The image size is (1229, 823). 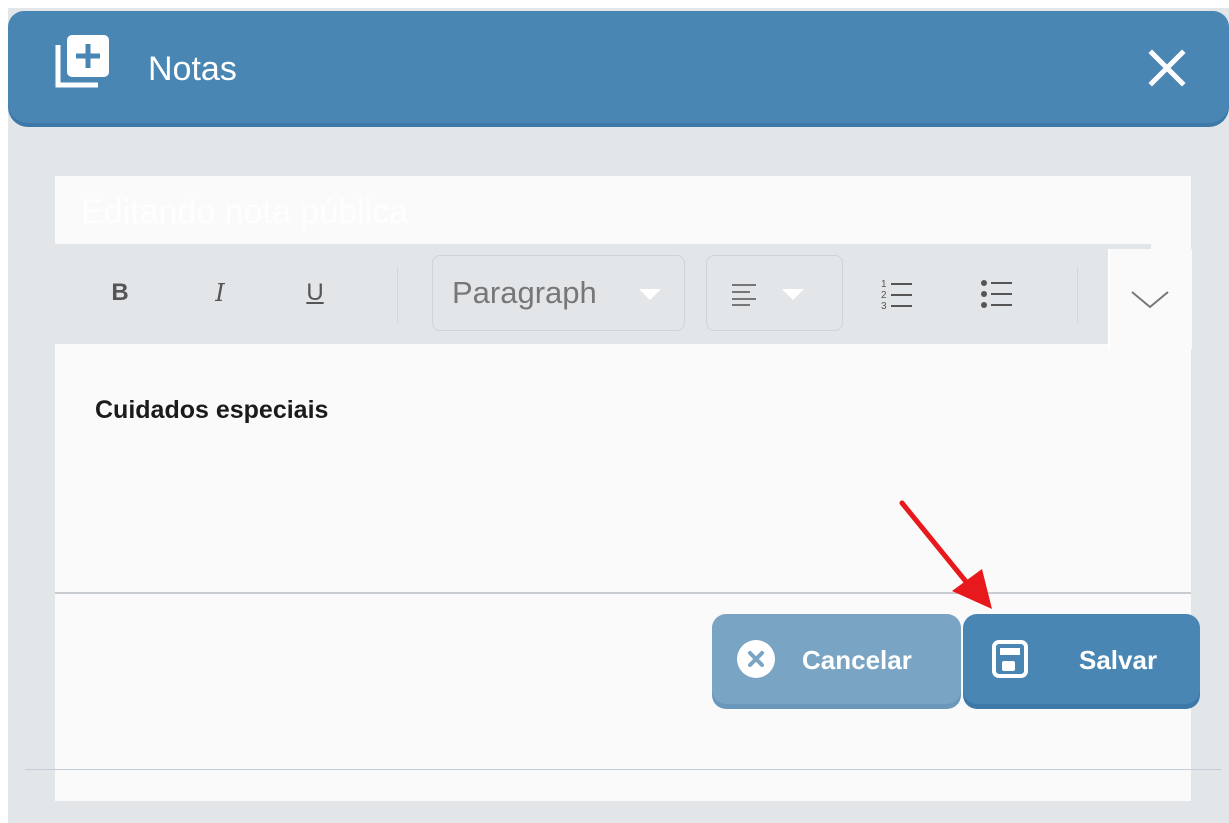 What do you see at coordinates (623, 593) in the screenshot?
I see `editor-divider` at bounding box center [623, 593].